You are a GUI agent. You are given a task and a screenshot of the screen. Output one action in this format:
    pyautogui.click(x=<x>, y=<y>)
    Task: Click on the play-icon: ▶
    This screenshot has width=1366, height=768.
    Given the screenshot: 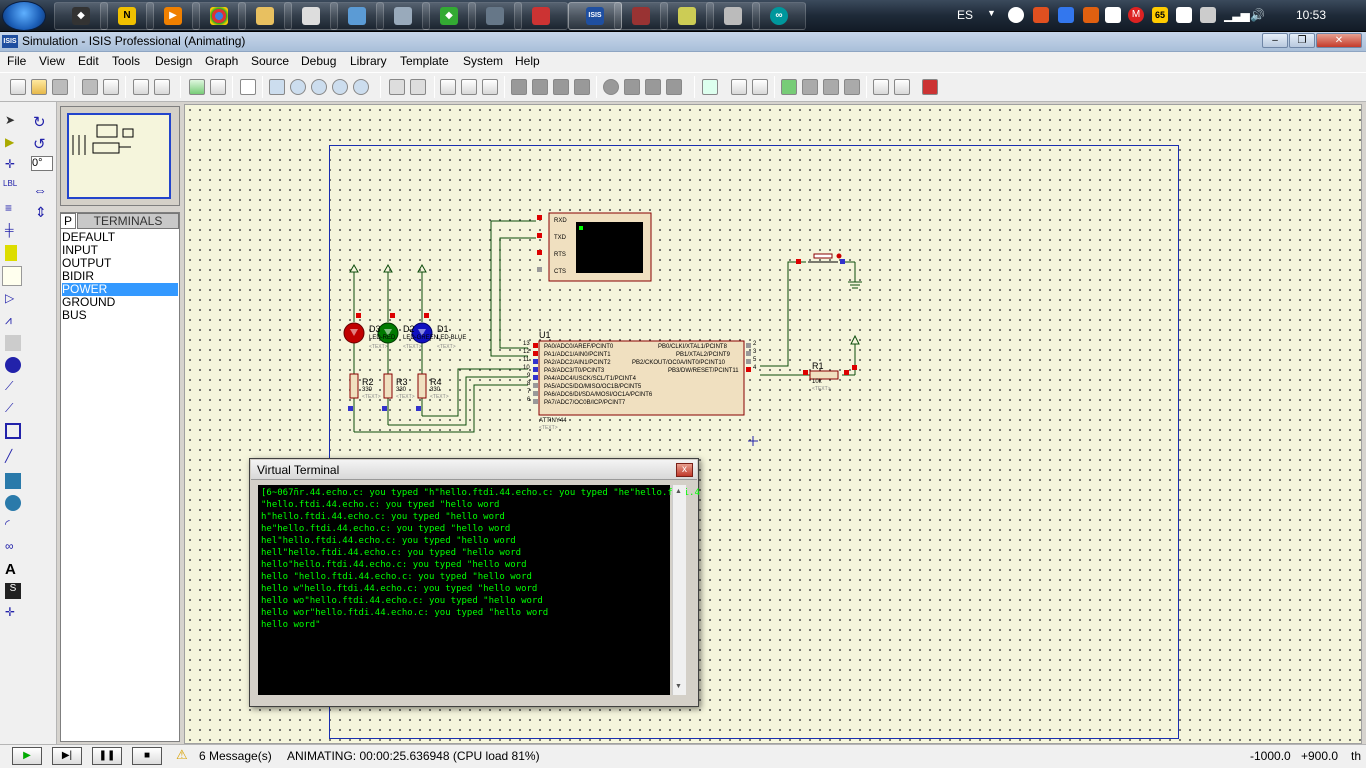 What is the action you would take?
    pyautogui.click(x=27, y=755)
    